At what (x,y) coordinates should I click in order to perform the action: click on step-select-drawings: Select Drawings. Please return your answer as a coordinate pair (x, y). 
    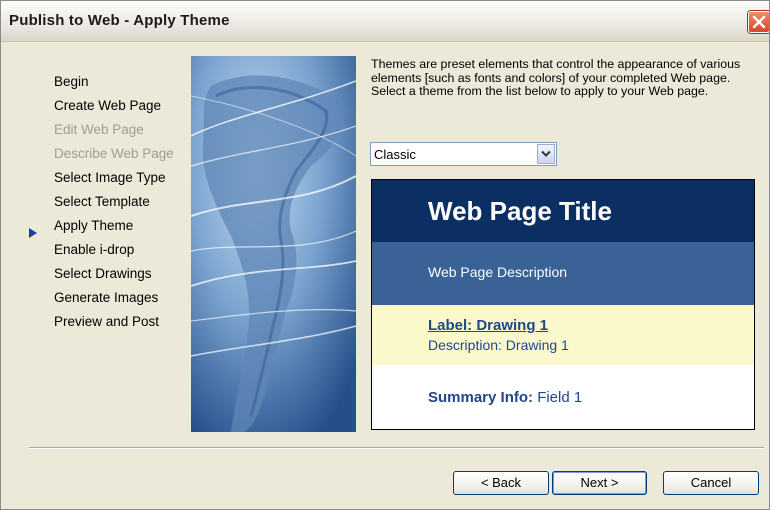
    Looking at the image, I should click on (103, 273).